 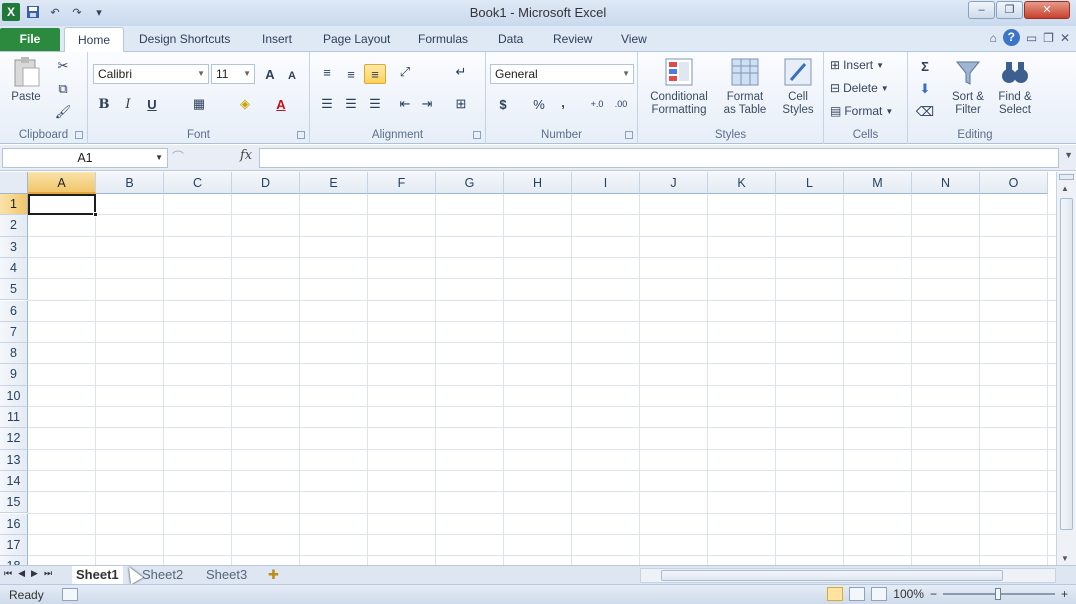 I want to click on merge-center-icon: ⊞, so click(x=461, y=104).